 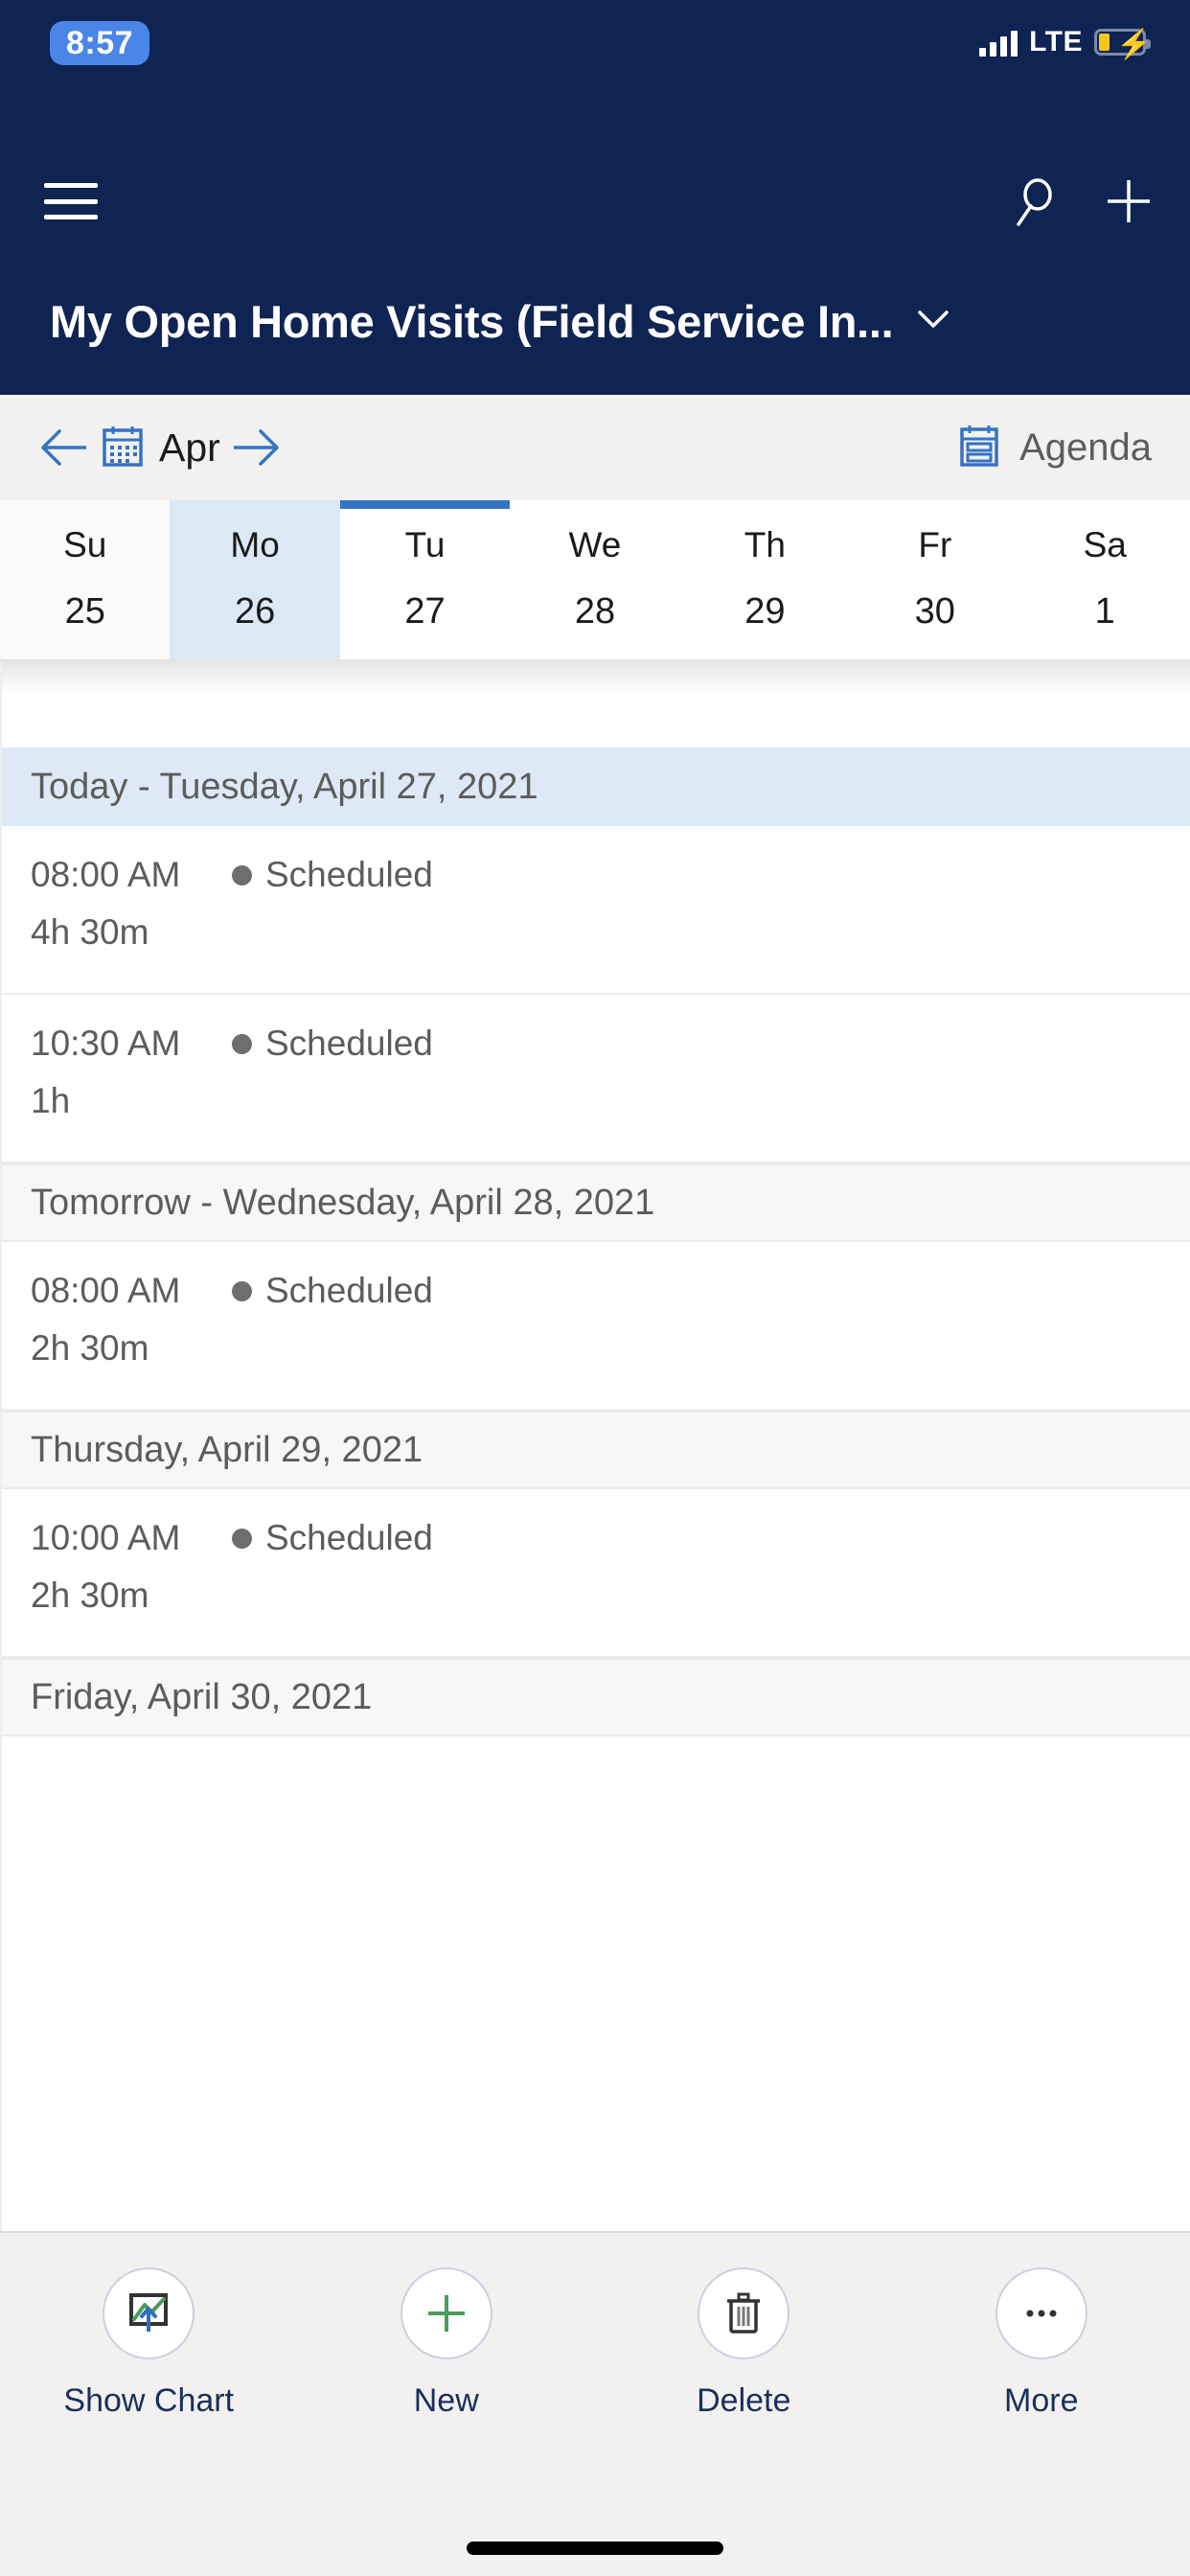 I want to click on list-top-padding, so click(x=596, y=704).